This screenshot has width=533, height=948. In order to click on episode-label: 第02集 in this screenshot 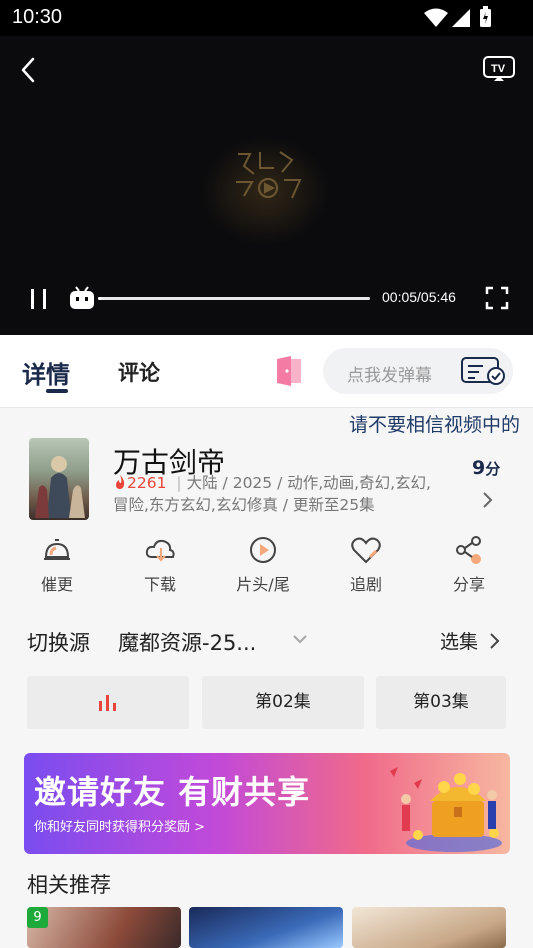, I will do `click(283, 702)`.